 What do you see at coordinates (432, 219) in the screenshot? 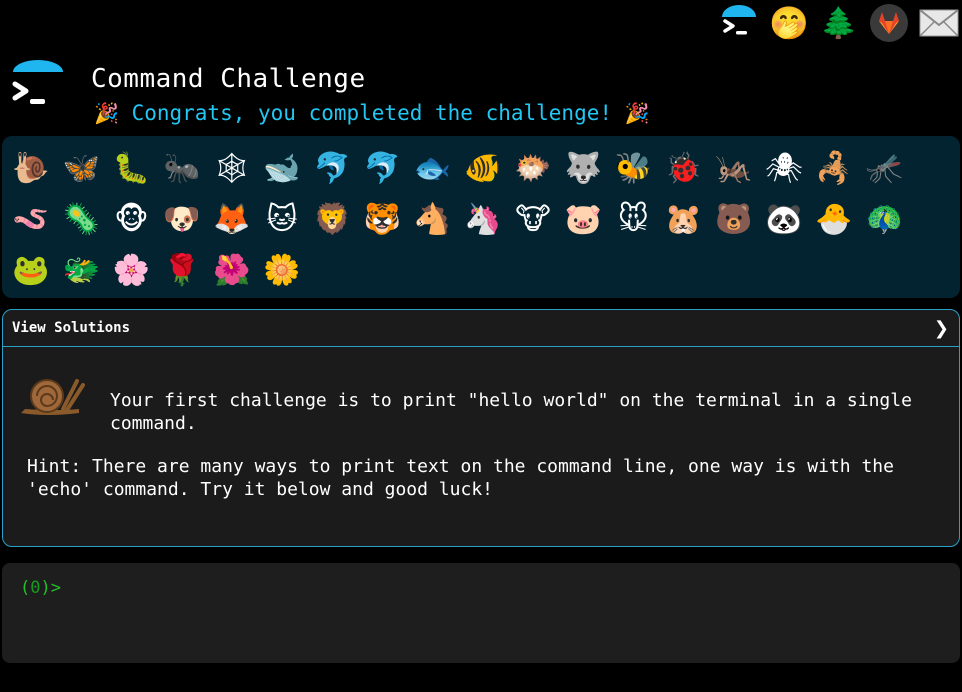
I see `emoji-badge: 🐴` at bounding box center [432, 219].